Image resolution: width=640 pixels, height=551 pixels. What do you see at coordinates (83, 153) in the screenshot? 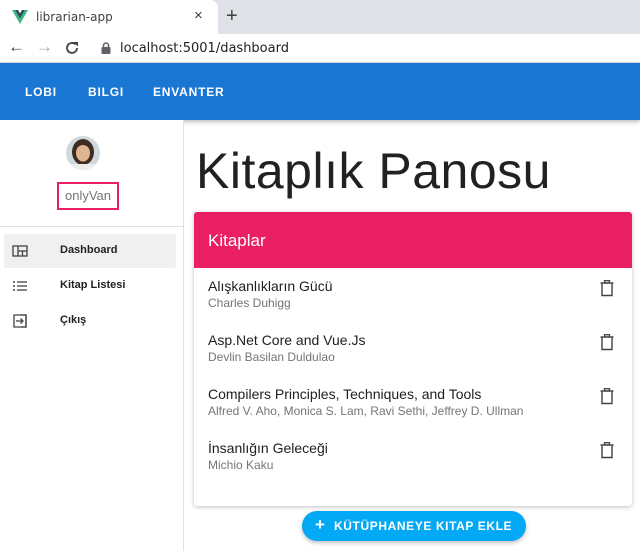
I see `avatar` at bounding box center [83, 153].